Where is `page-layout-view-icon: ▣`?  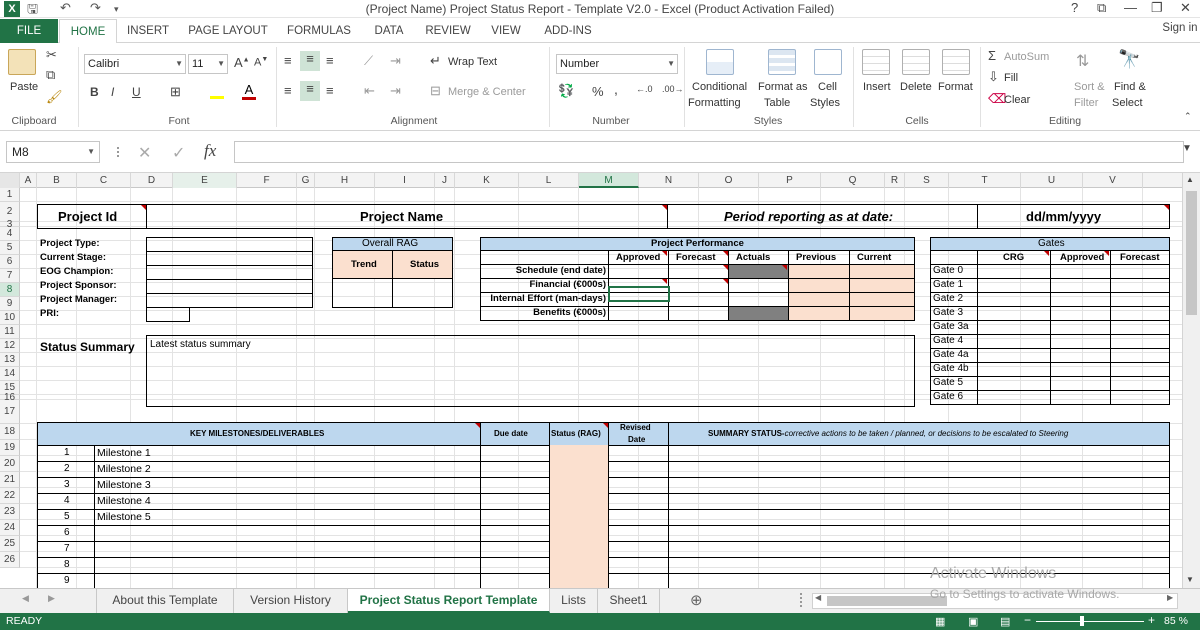
page-layout-view-icon: ▣ is located at coordinates (973, 621).